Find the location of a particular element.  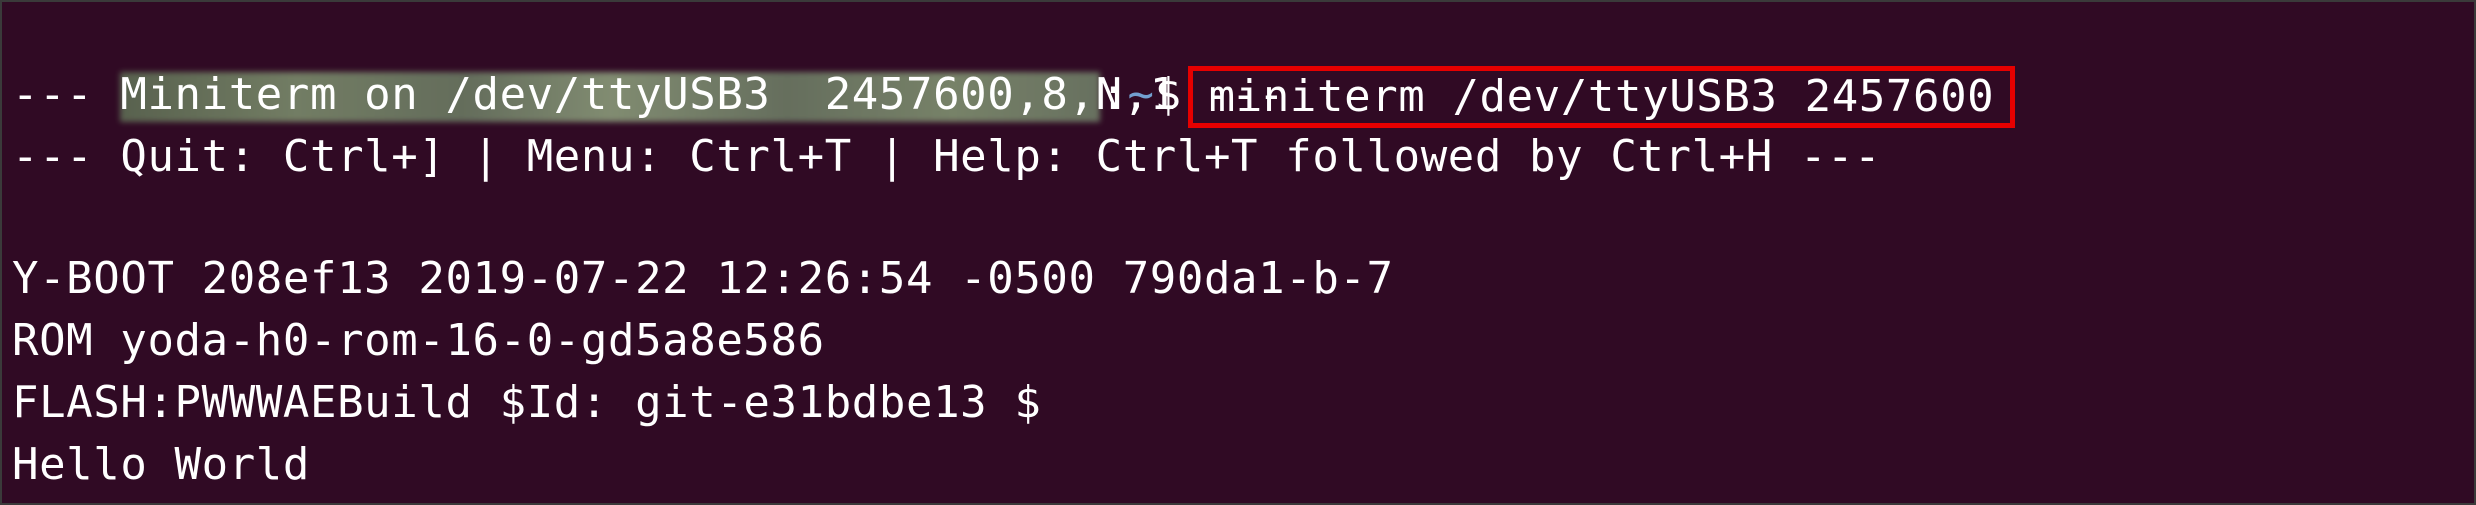

output-line-hello: Hello World is located at coordinates (161, 464).